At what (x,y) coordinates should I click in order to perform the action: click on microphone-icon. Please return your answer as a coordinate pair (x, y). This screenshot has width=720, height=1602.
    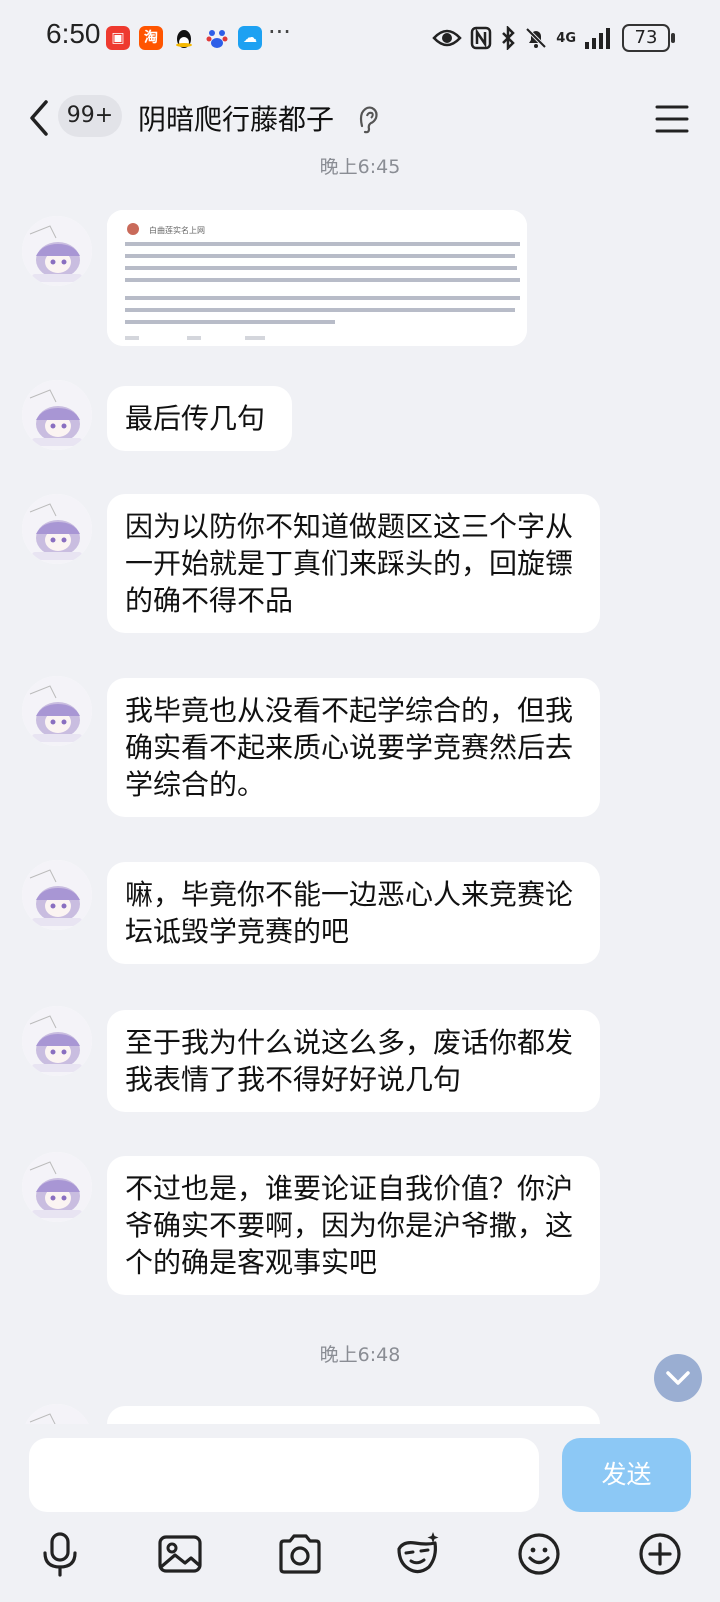
    Looking at the image, I should click on (60, 1554).